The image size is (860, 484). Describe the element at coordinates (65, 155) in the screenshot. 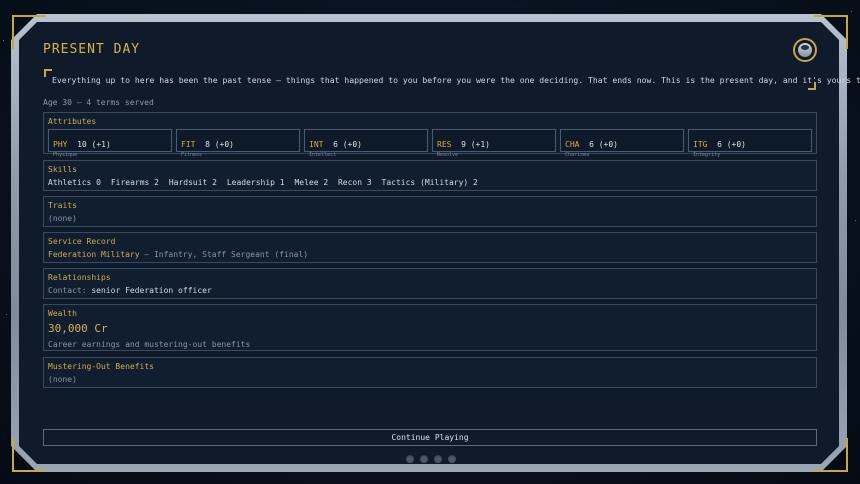

I see `attribute-name: Physique` at that location.